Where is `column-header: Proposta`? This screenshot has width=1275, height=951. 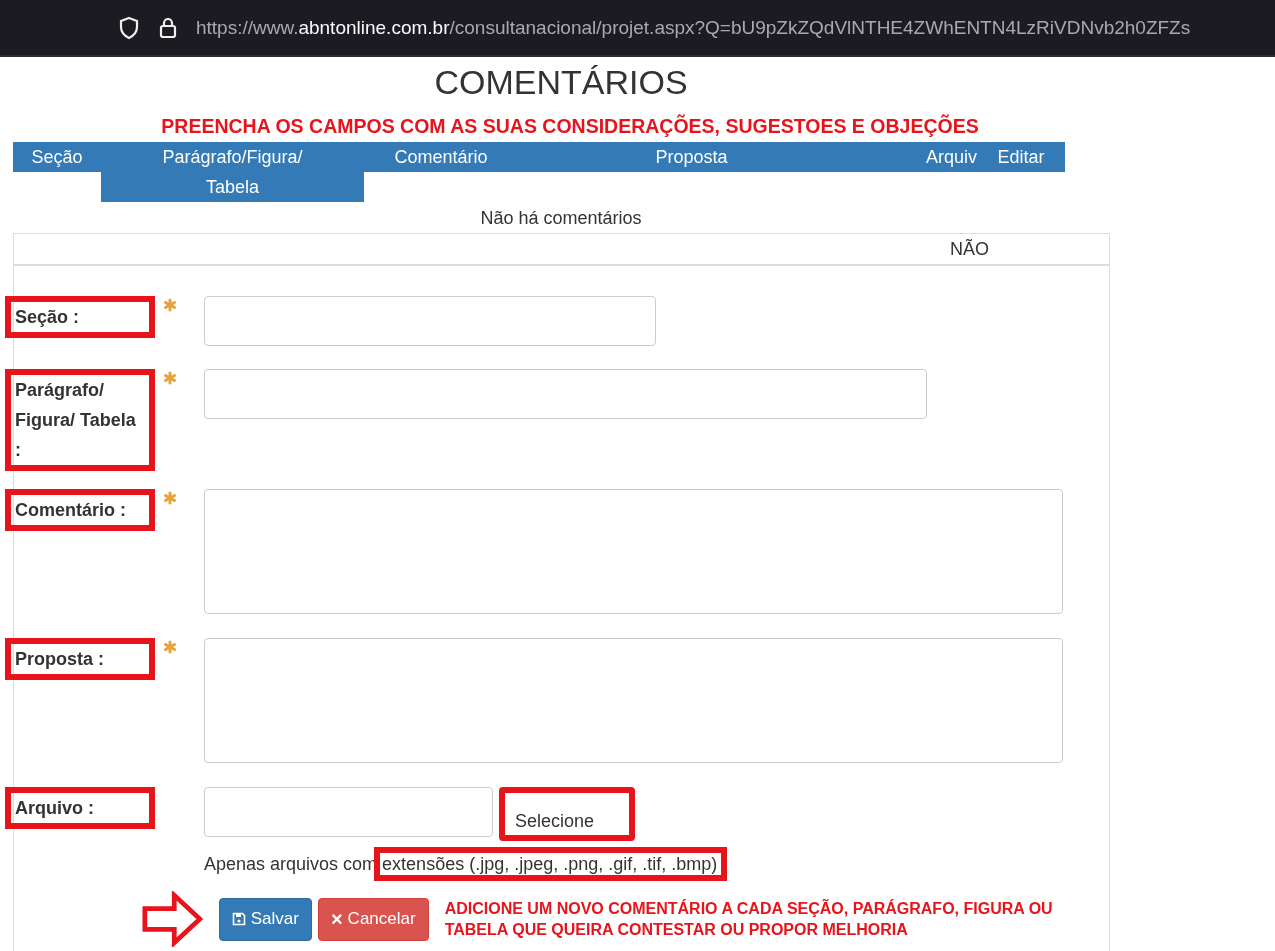 column-header: Proposta is located at coordinates (691, 157).